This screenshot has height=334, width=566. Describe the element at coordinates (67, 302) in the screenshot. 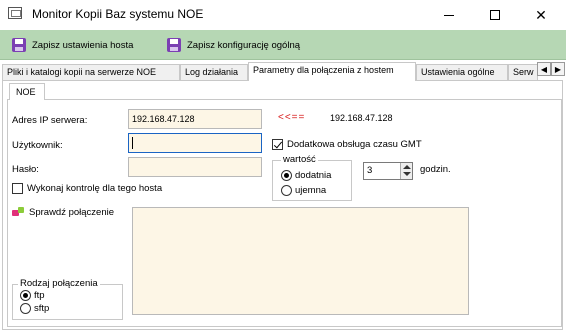

I see `connection-type-group` at that location.